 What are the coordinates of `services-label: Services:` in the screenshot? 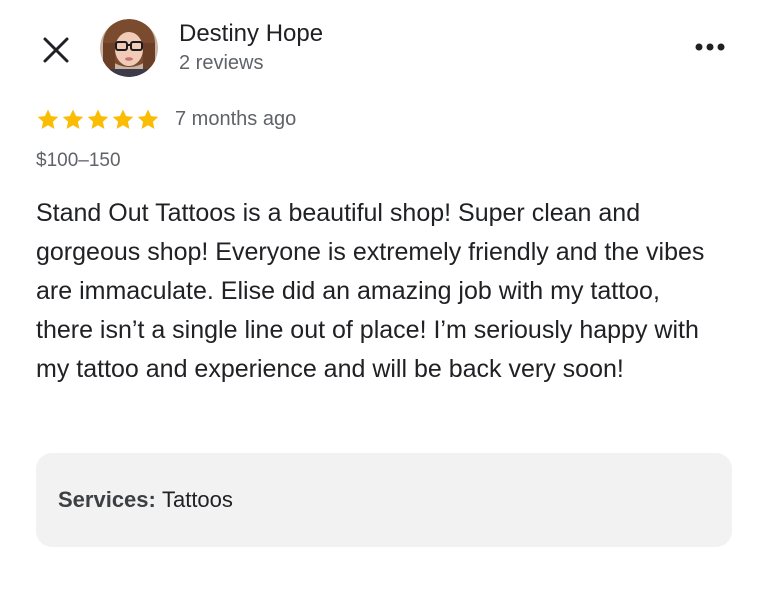 It's located at (110, 499).